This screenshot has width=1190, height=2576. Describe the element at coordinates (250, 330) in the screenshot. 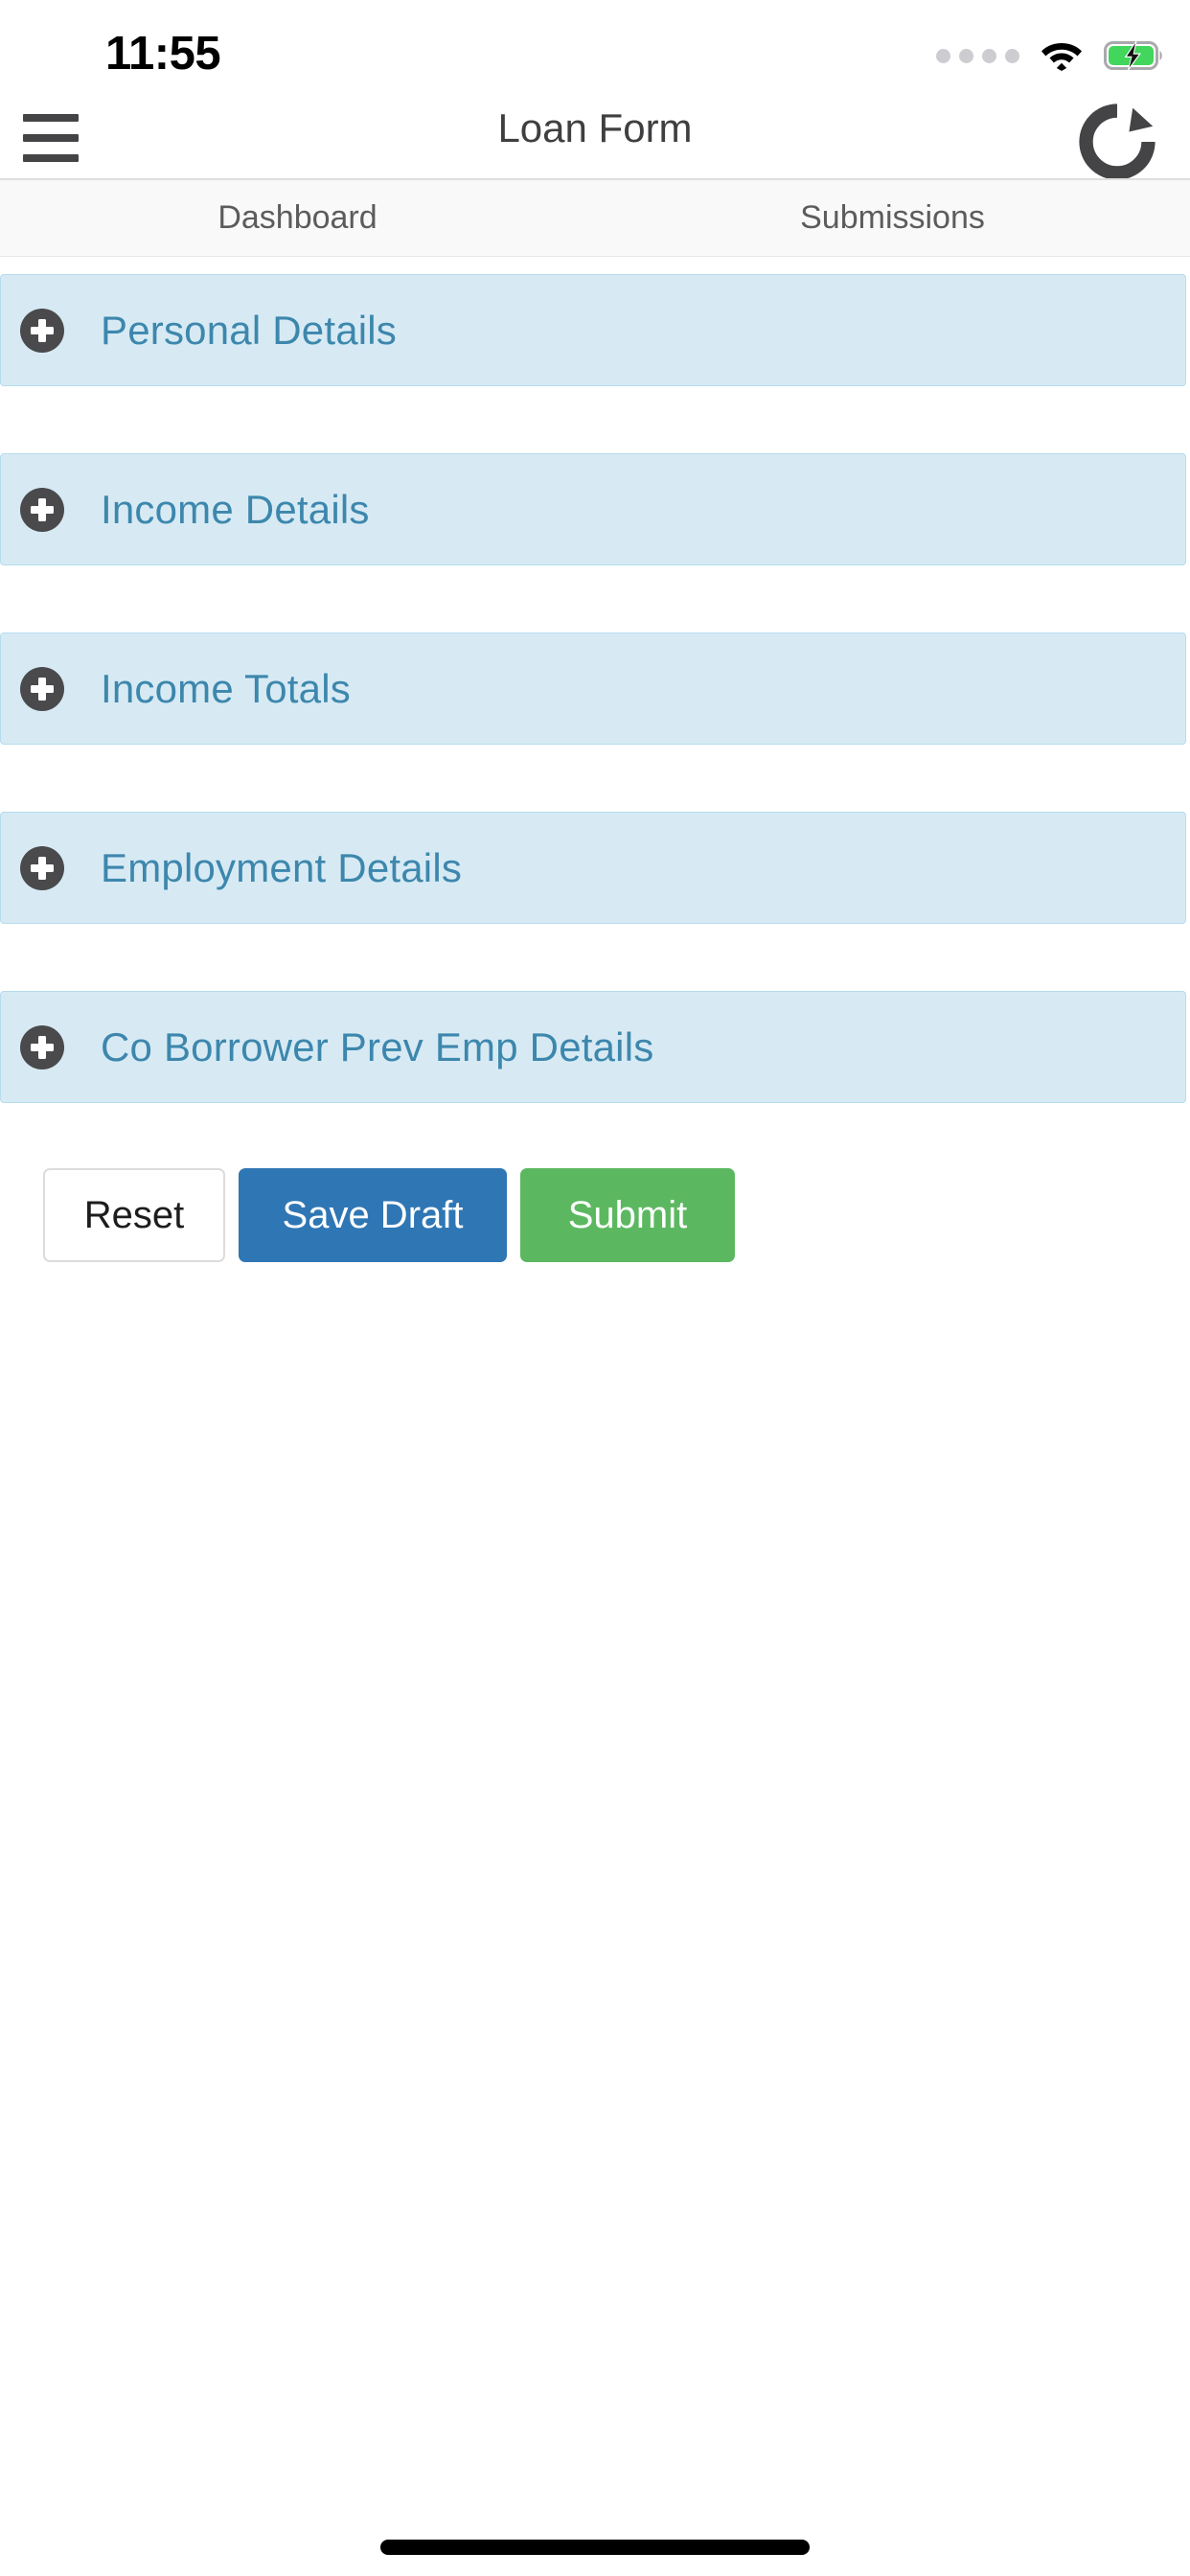

I see `accordion-section-label: Personal Details` at that location.